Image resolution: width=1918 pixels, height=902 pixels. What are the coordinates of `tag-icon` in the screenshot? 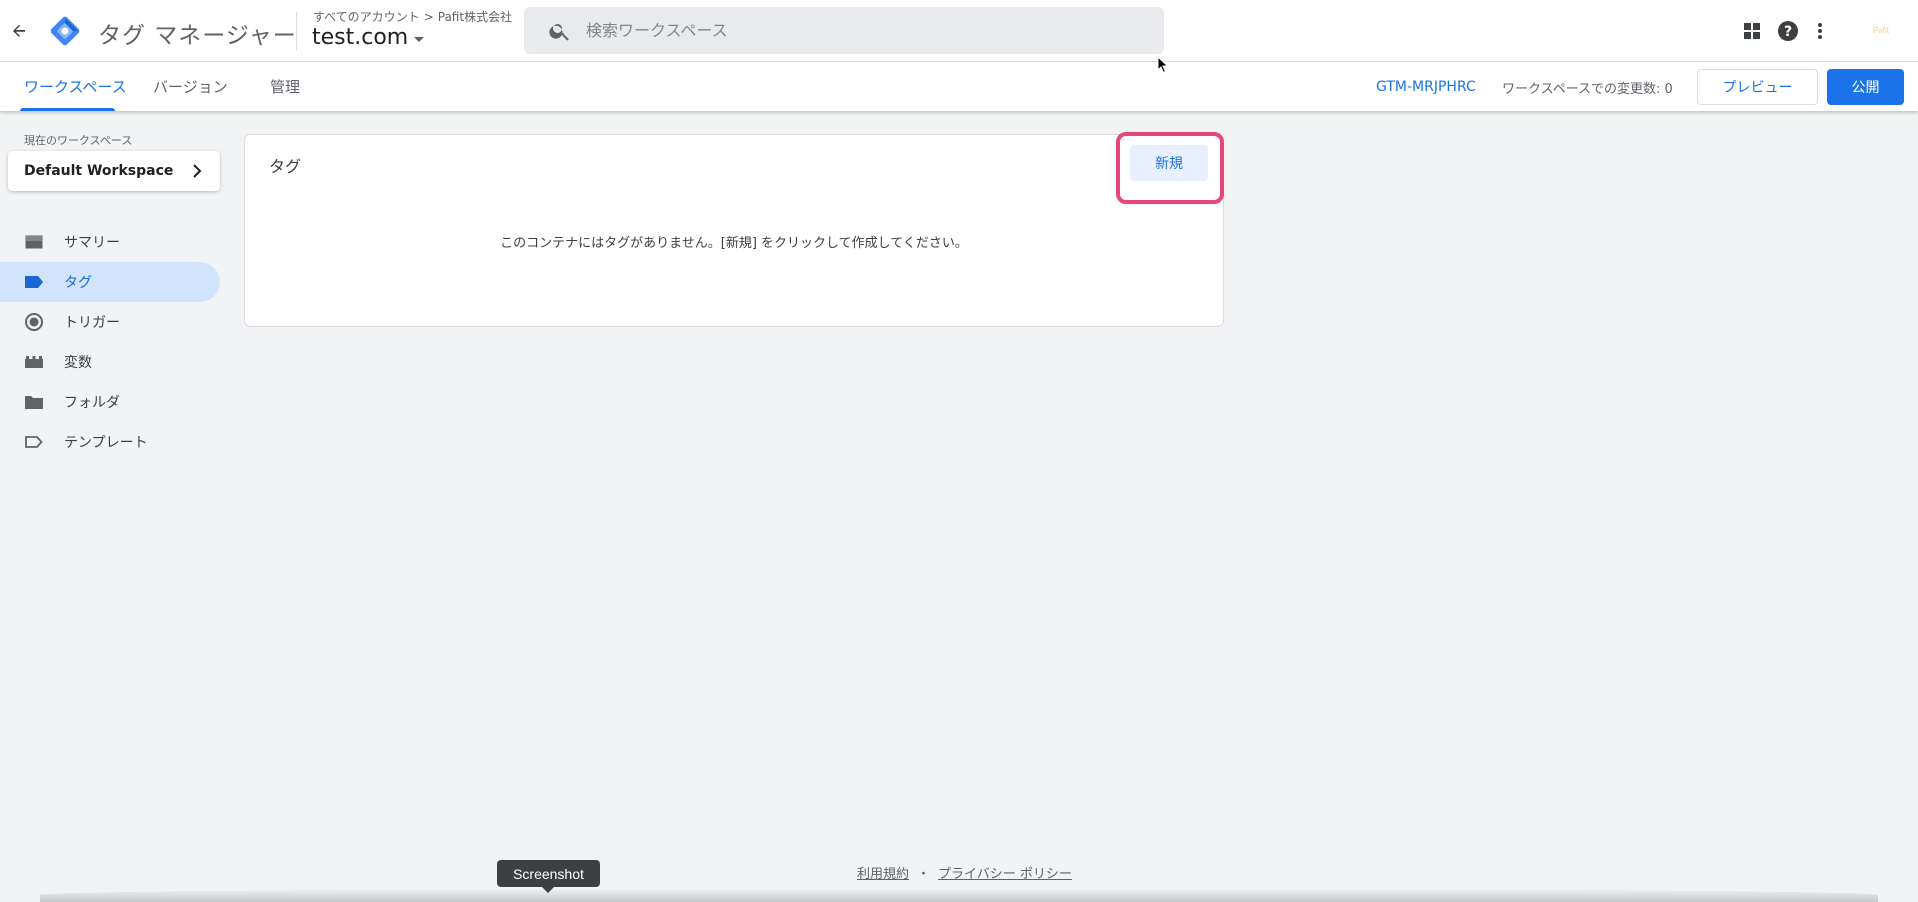 It's located at (34, 282).